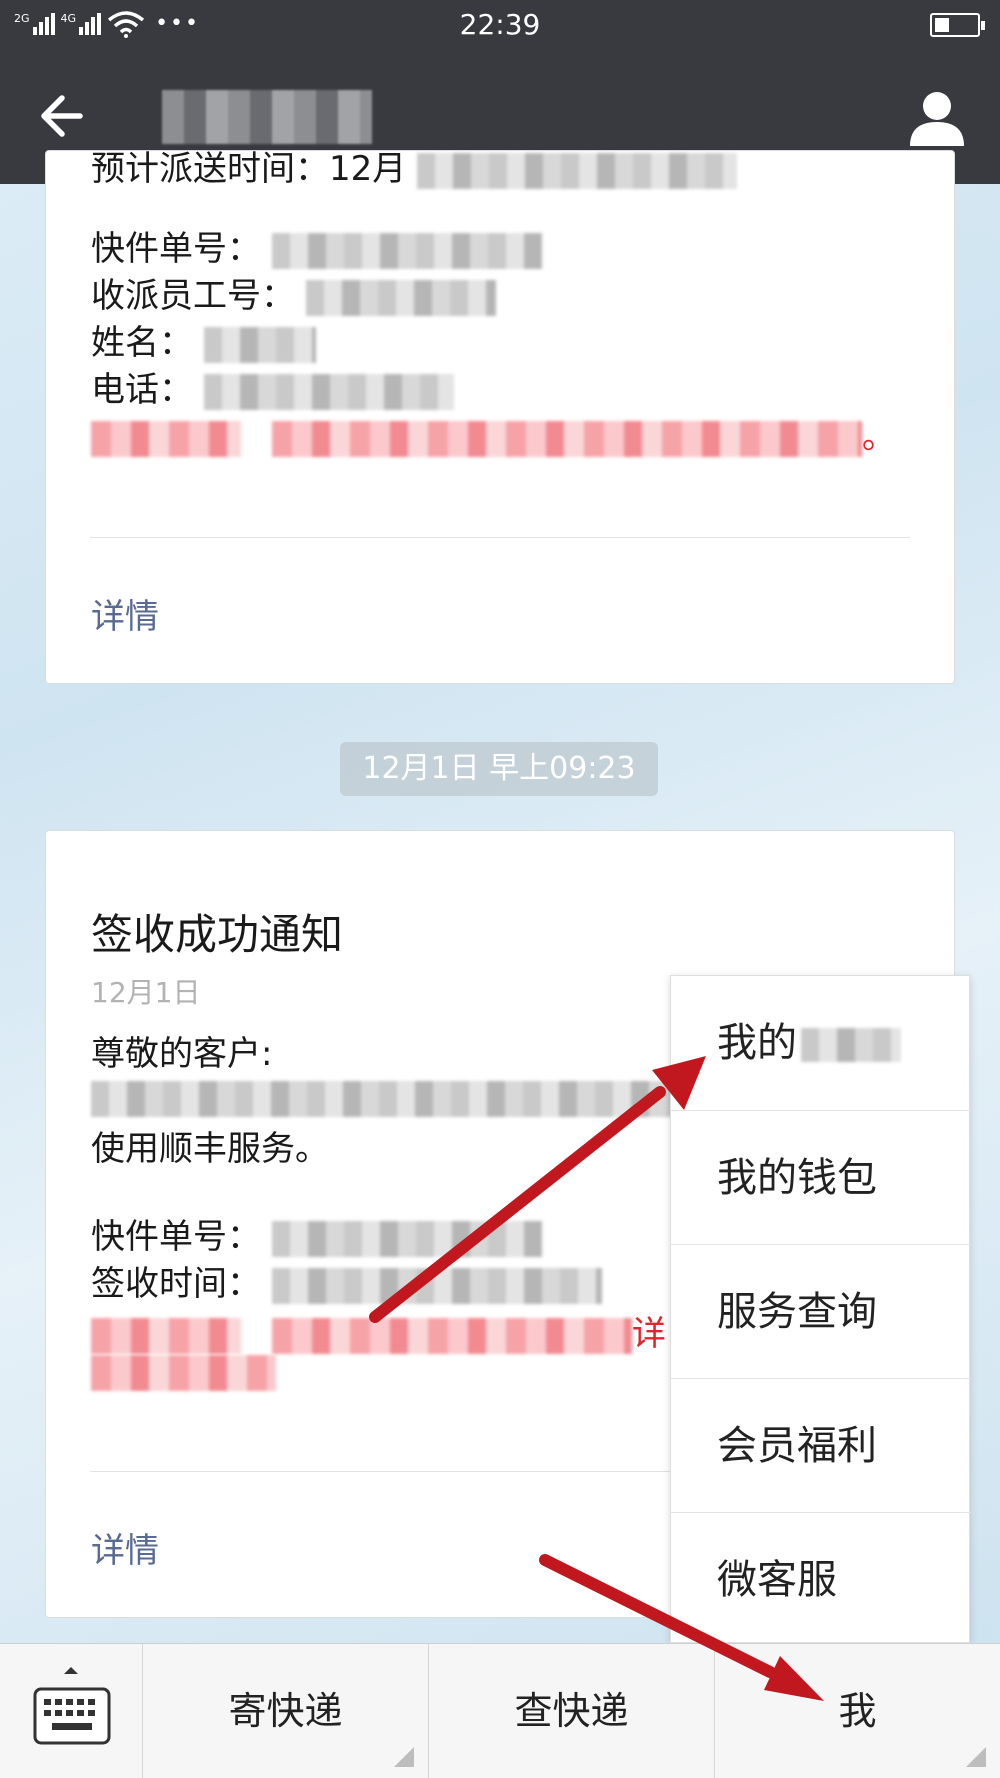  I want to click on menu-me: 我, so click(857, 1711).